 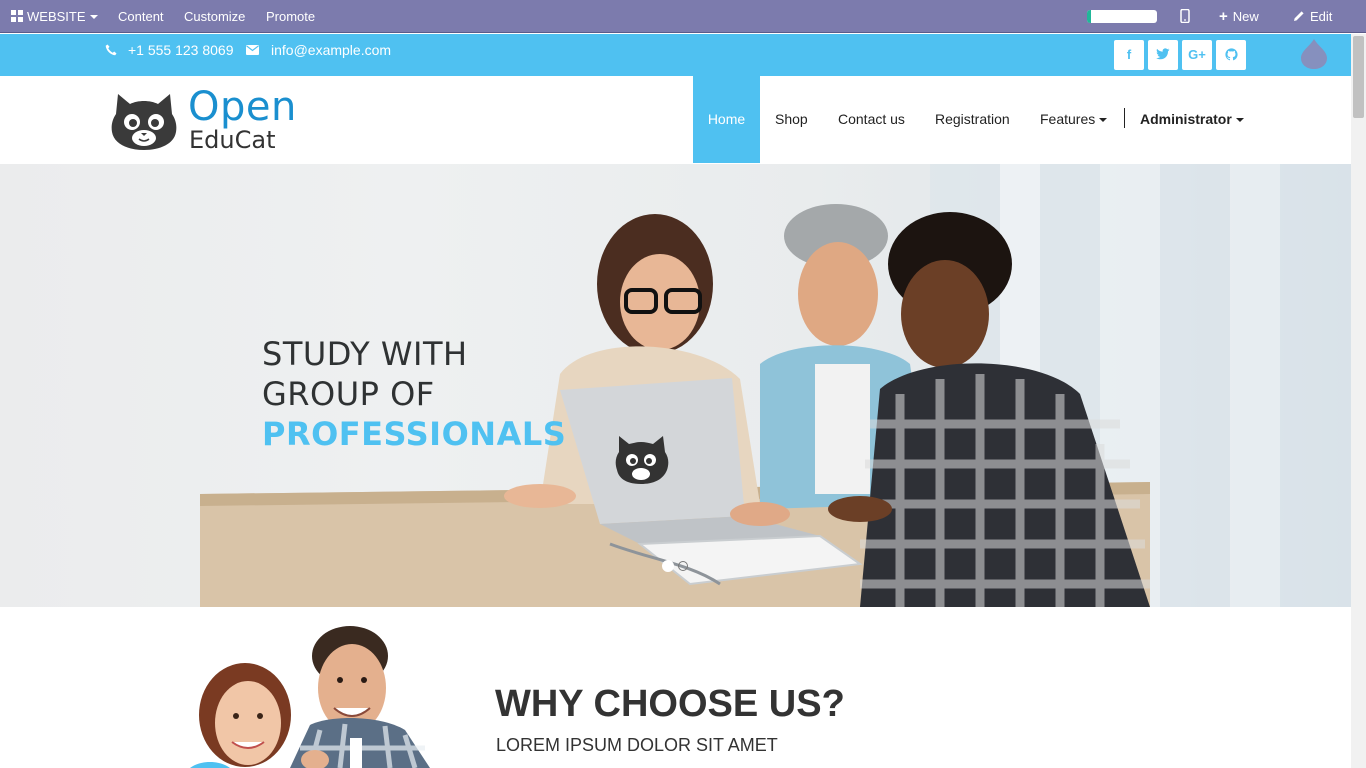 I want to click on logo-text-open: Open, so click(x=242, y=107).